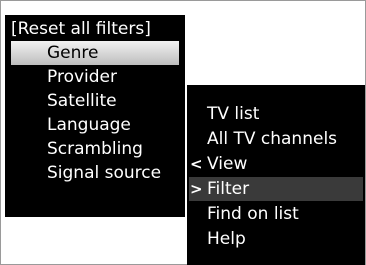 The width and height of the screenshot is (366, 265). Describe the element at coordinates (276, 164) in the screenshot. I see `menu-item-view: < View` at that location.